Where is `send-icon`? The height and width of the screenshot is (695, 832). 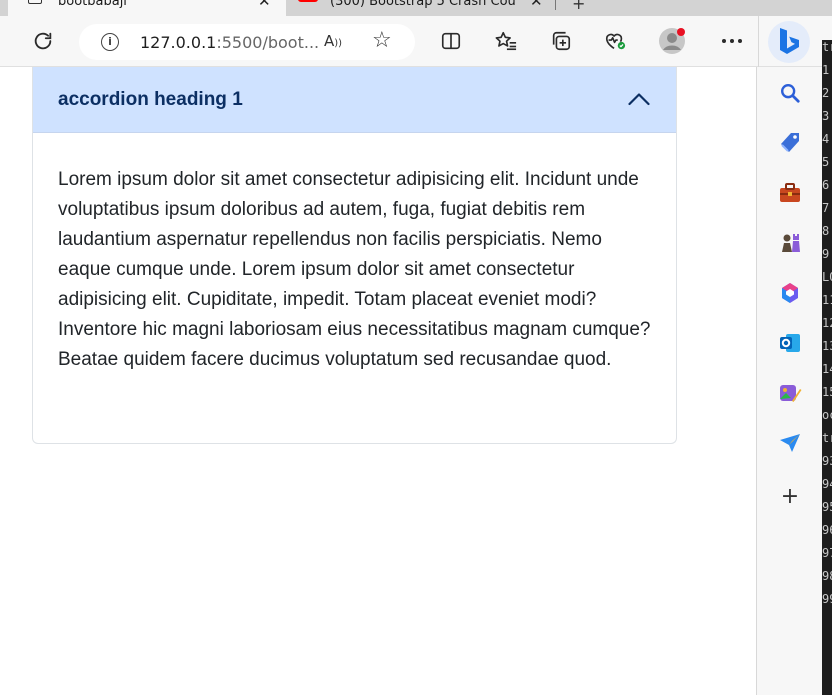 send-icon is located at coordinates (790, 443).